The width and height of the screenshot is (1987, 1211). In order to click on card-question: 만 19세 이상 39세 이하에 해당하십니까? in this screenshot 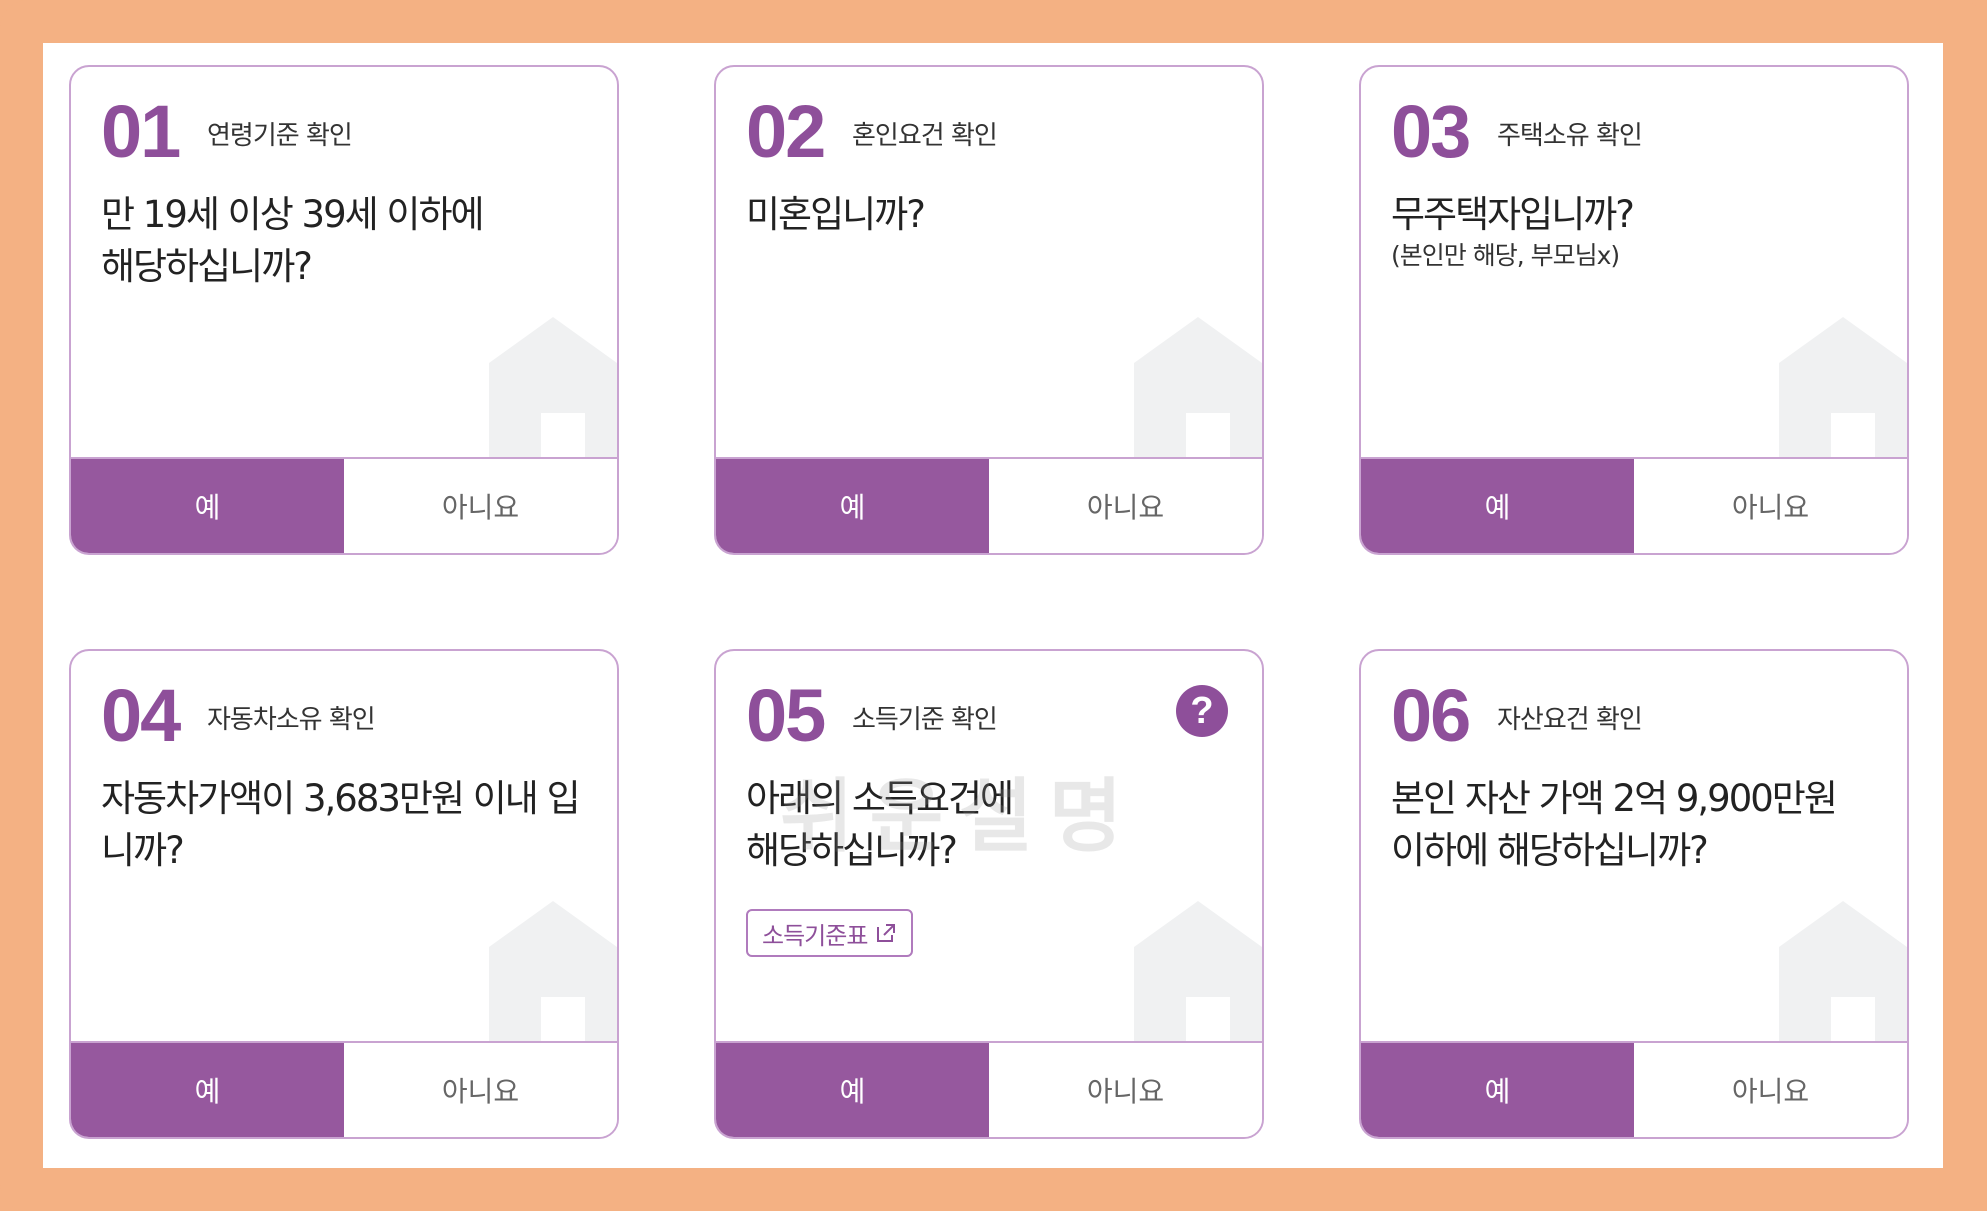, I will do `click(293, 240)`.